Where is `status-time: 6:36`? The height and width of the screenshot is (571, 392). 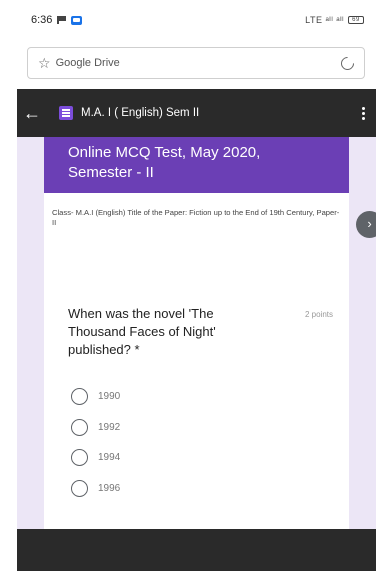 status-time: 6:36 is located at coordinates (42, 20).